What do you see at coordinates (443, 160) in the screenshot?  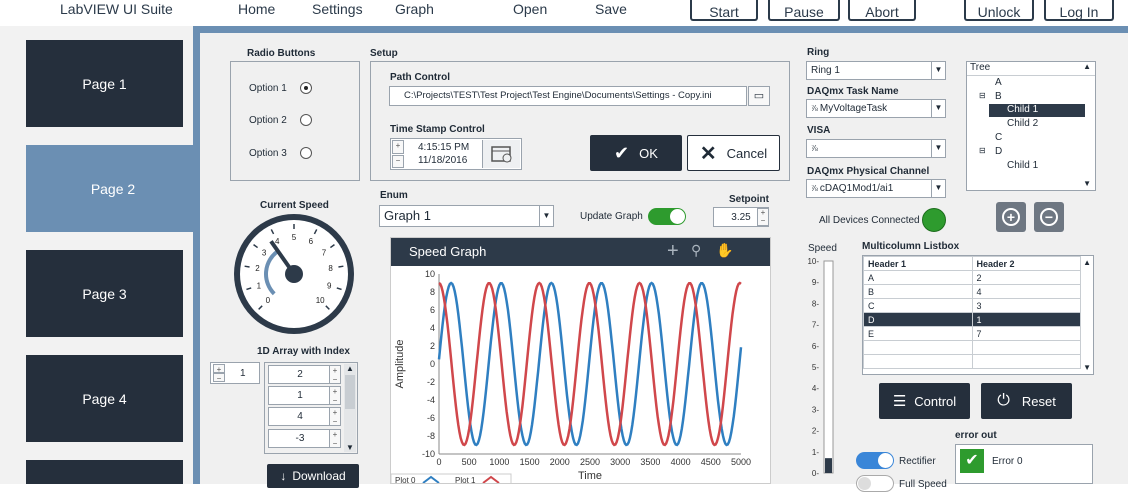 I see `timestamp-date: 11/18/2016` at bounding box center [443, 160].